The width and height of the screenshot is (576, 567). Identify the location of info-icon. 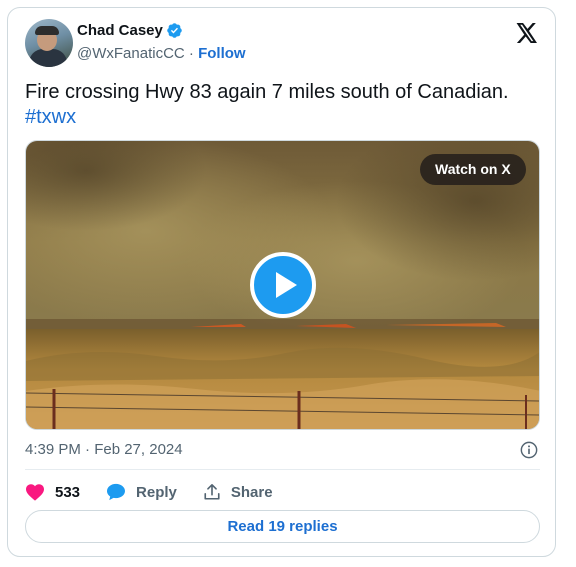
(529, 450).